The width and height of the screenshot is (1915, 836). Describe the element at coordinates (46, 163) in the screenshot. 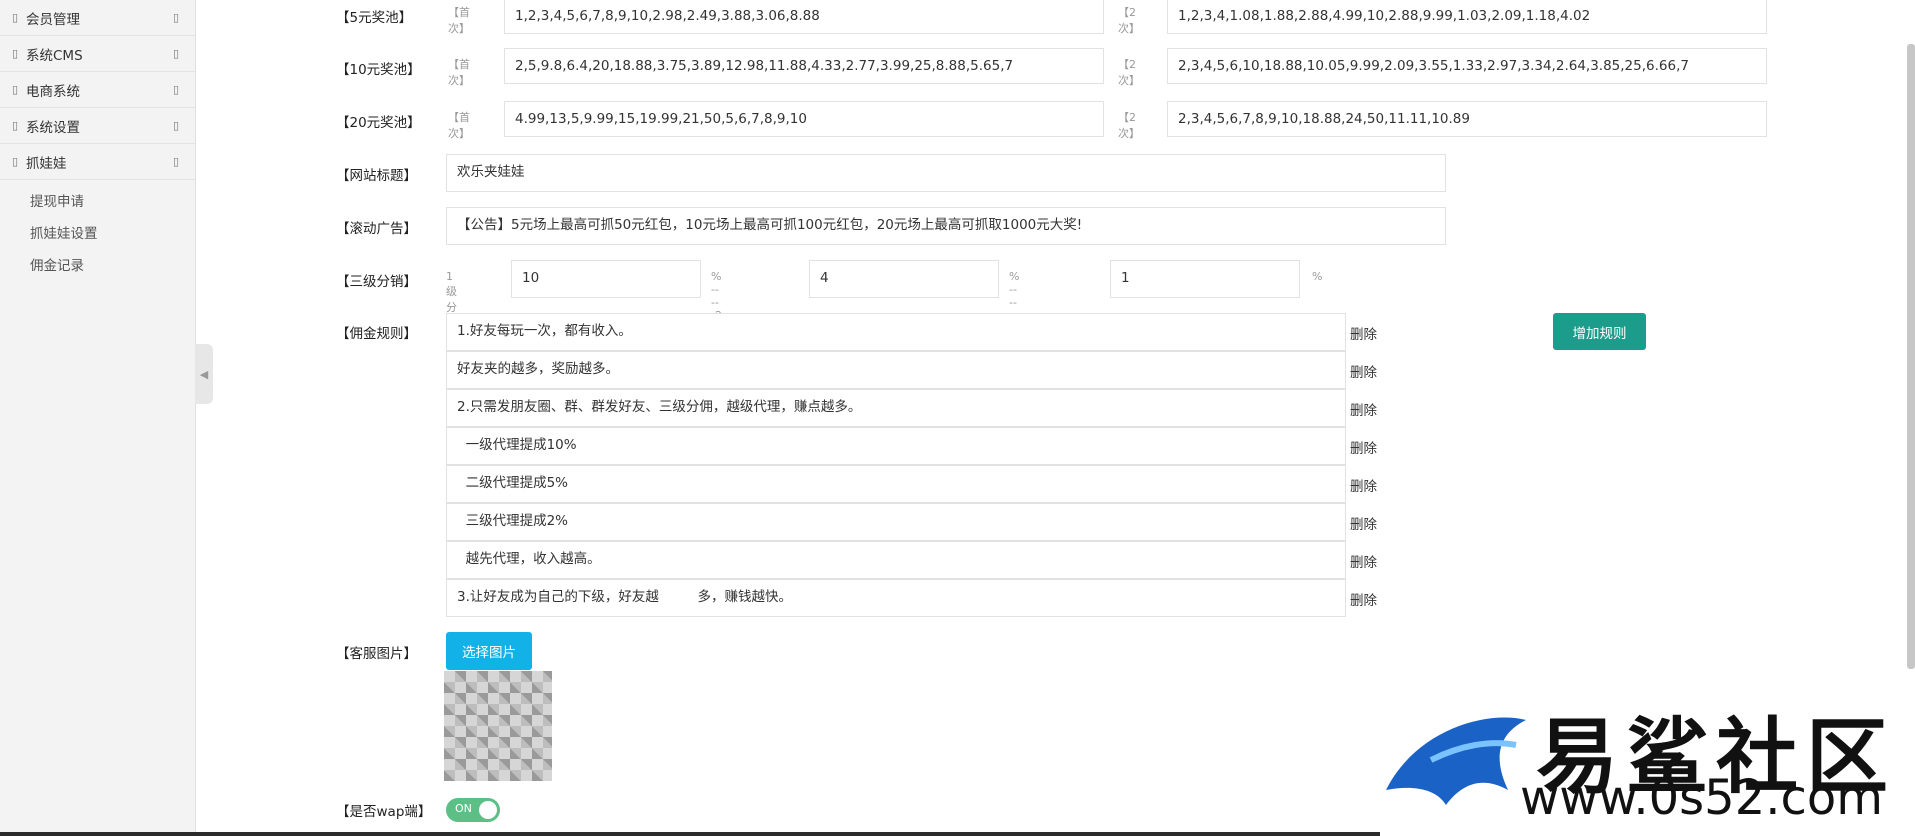

I see `sidebar-item-label: 抓娃娃` at that location.